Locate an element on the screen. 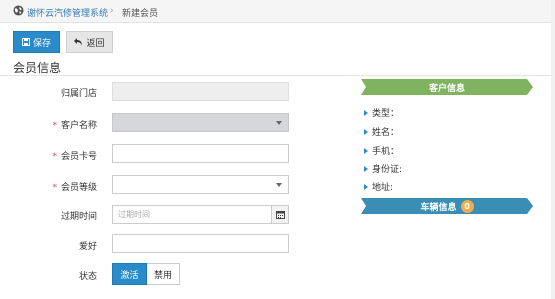 The height and width of the screenshot is (299, 555). member-level-label: * 会员等级 is located at coordinates (74, 188).